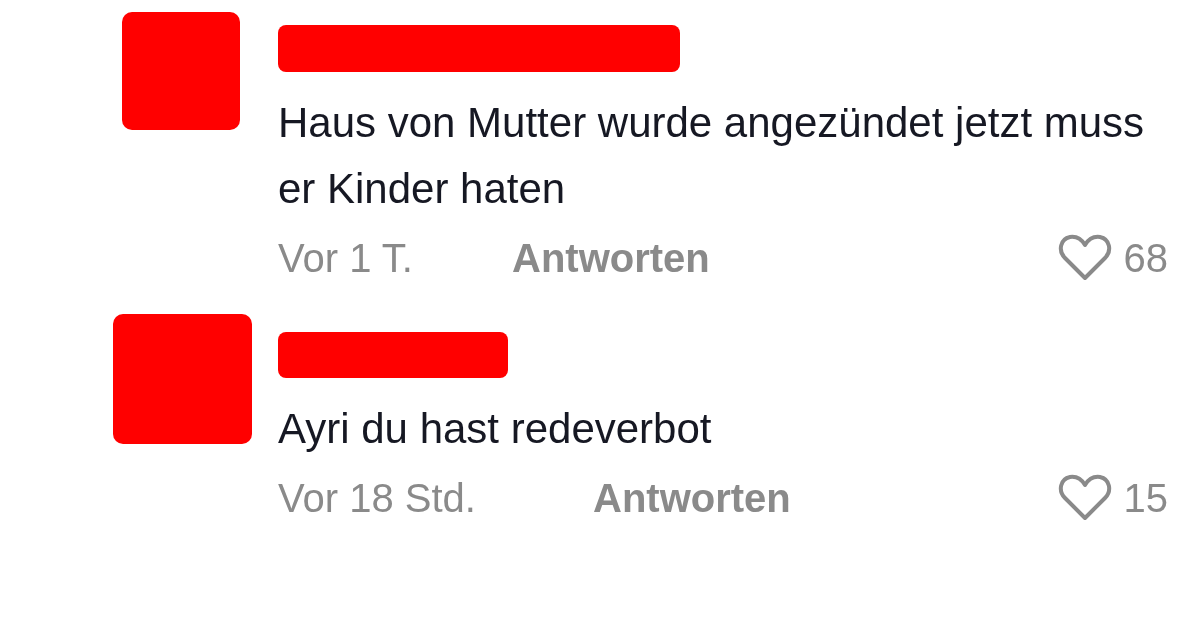 The image size is (1194, 619). I want to click on comment-text: Haus von Mutter wurde angezündet jetzt muss er Kinder haten, so click(712, 156).